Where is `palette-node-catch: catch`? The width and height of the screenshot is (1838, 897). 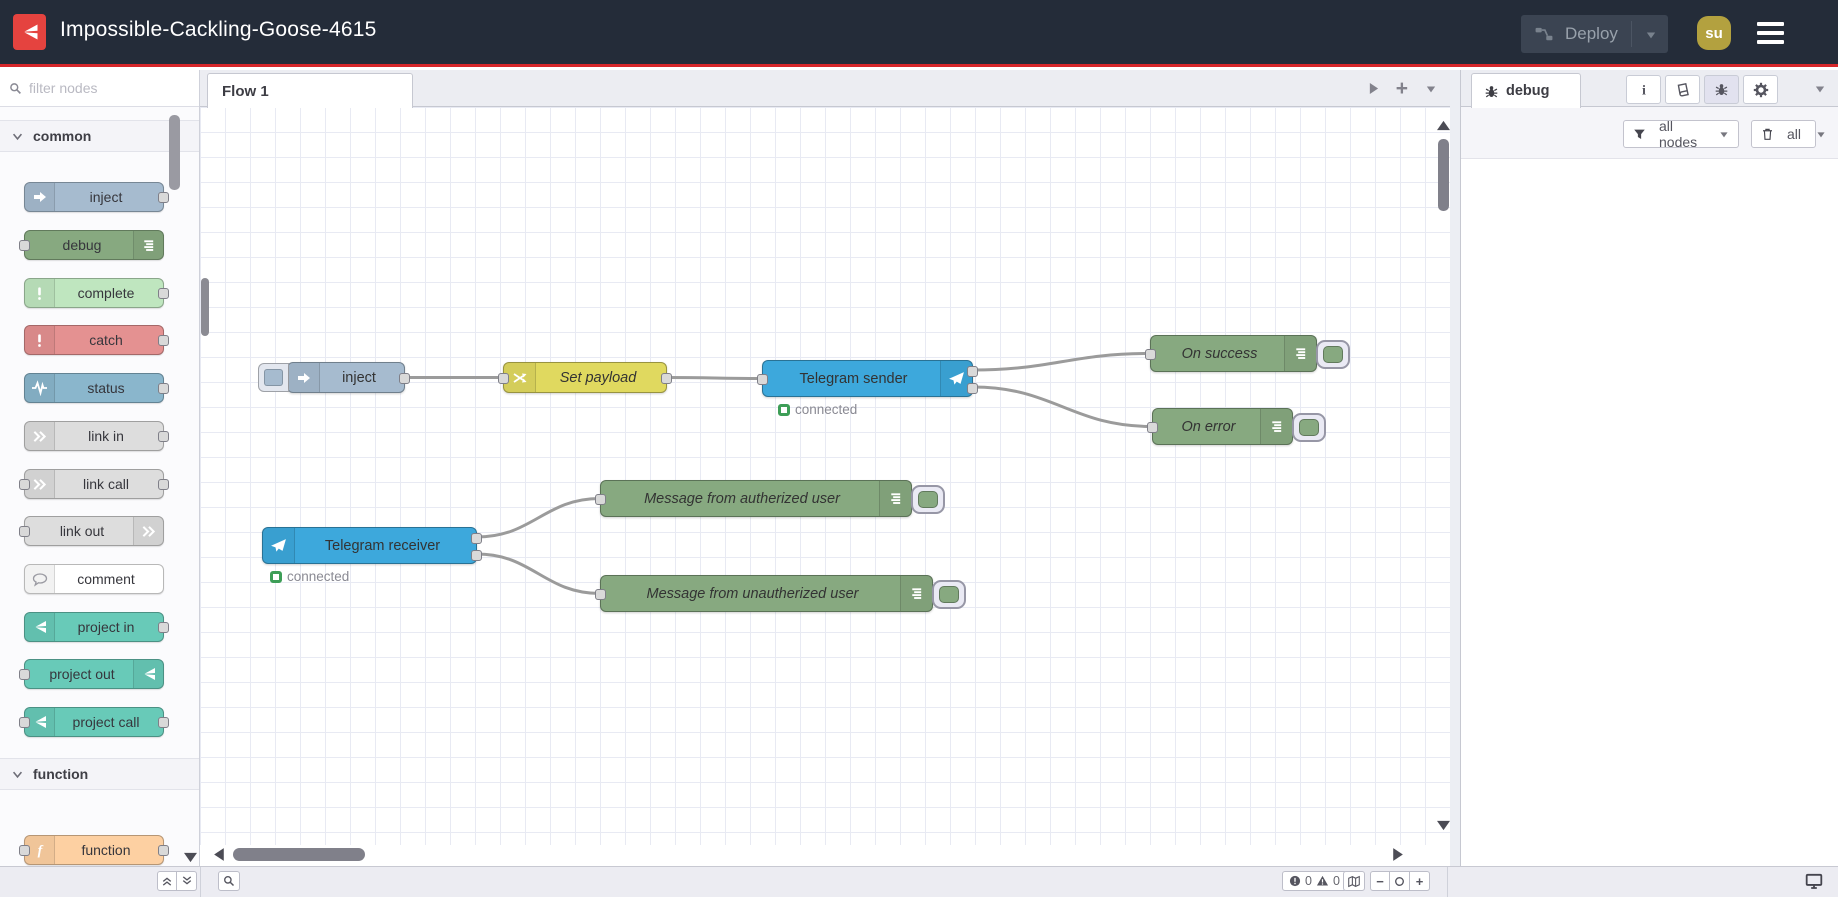 palette-node-catch: catch is located at coordinates (96, 340).